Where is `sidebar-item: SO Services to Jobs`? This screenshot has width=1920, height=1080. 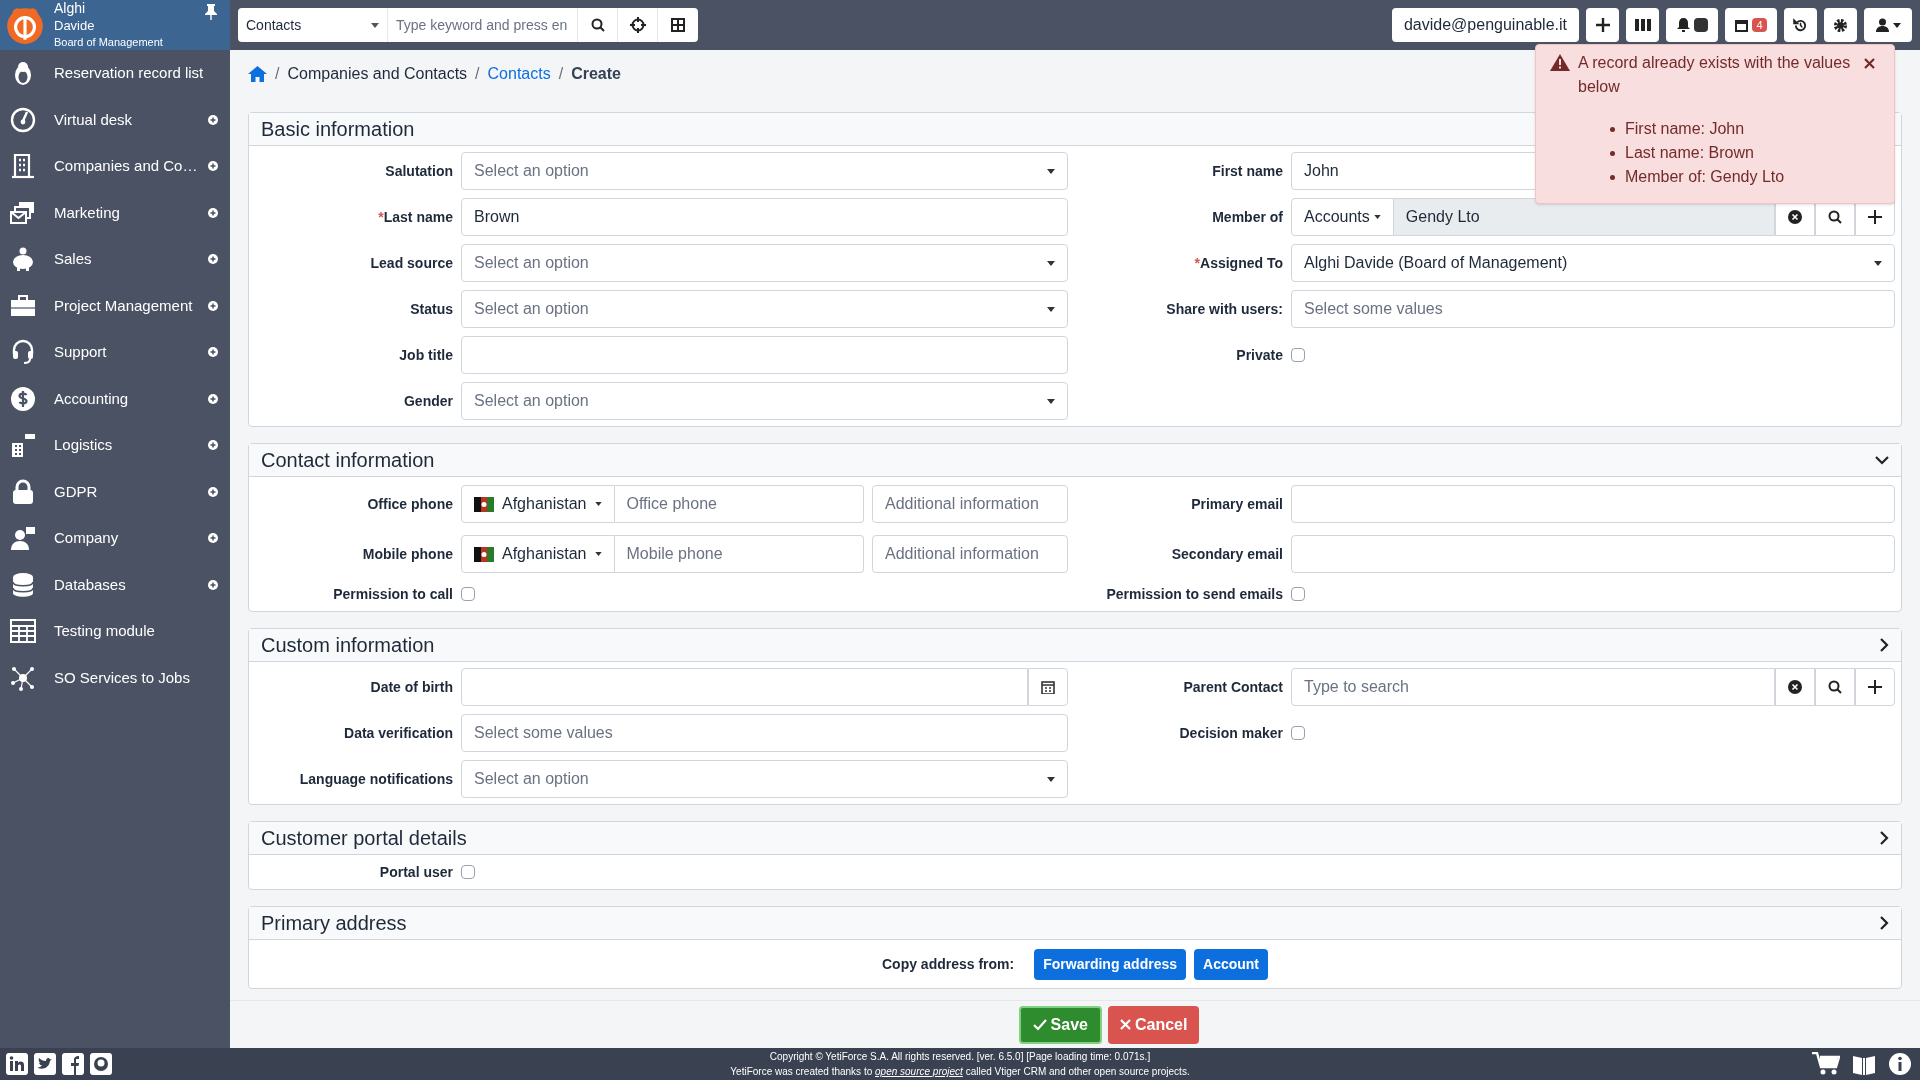 sidebar-item: SO Services to Jobs is located at coordinates (115, 677).